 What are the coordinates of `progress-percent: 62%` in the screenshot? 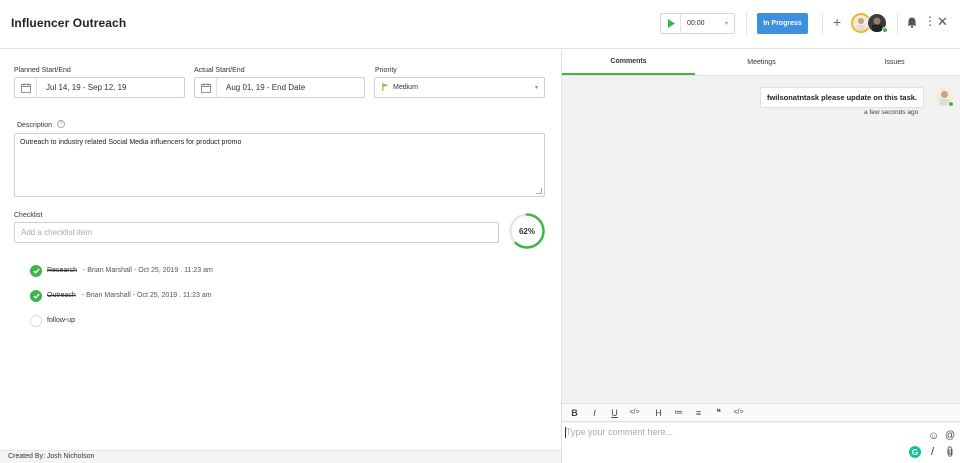 It's located at (526, 231).